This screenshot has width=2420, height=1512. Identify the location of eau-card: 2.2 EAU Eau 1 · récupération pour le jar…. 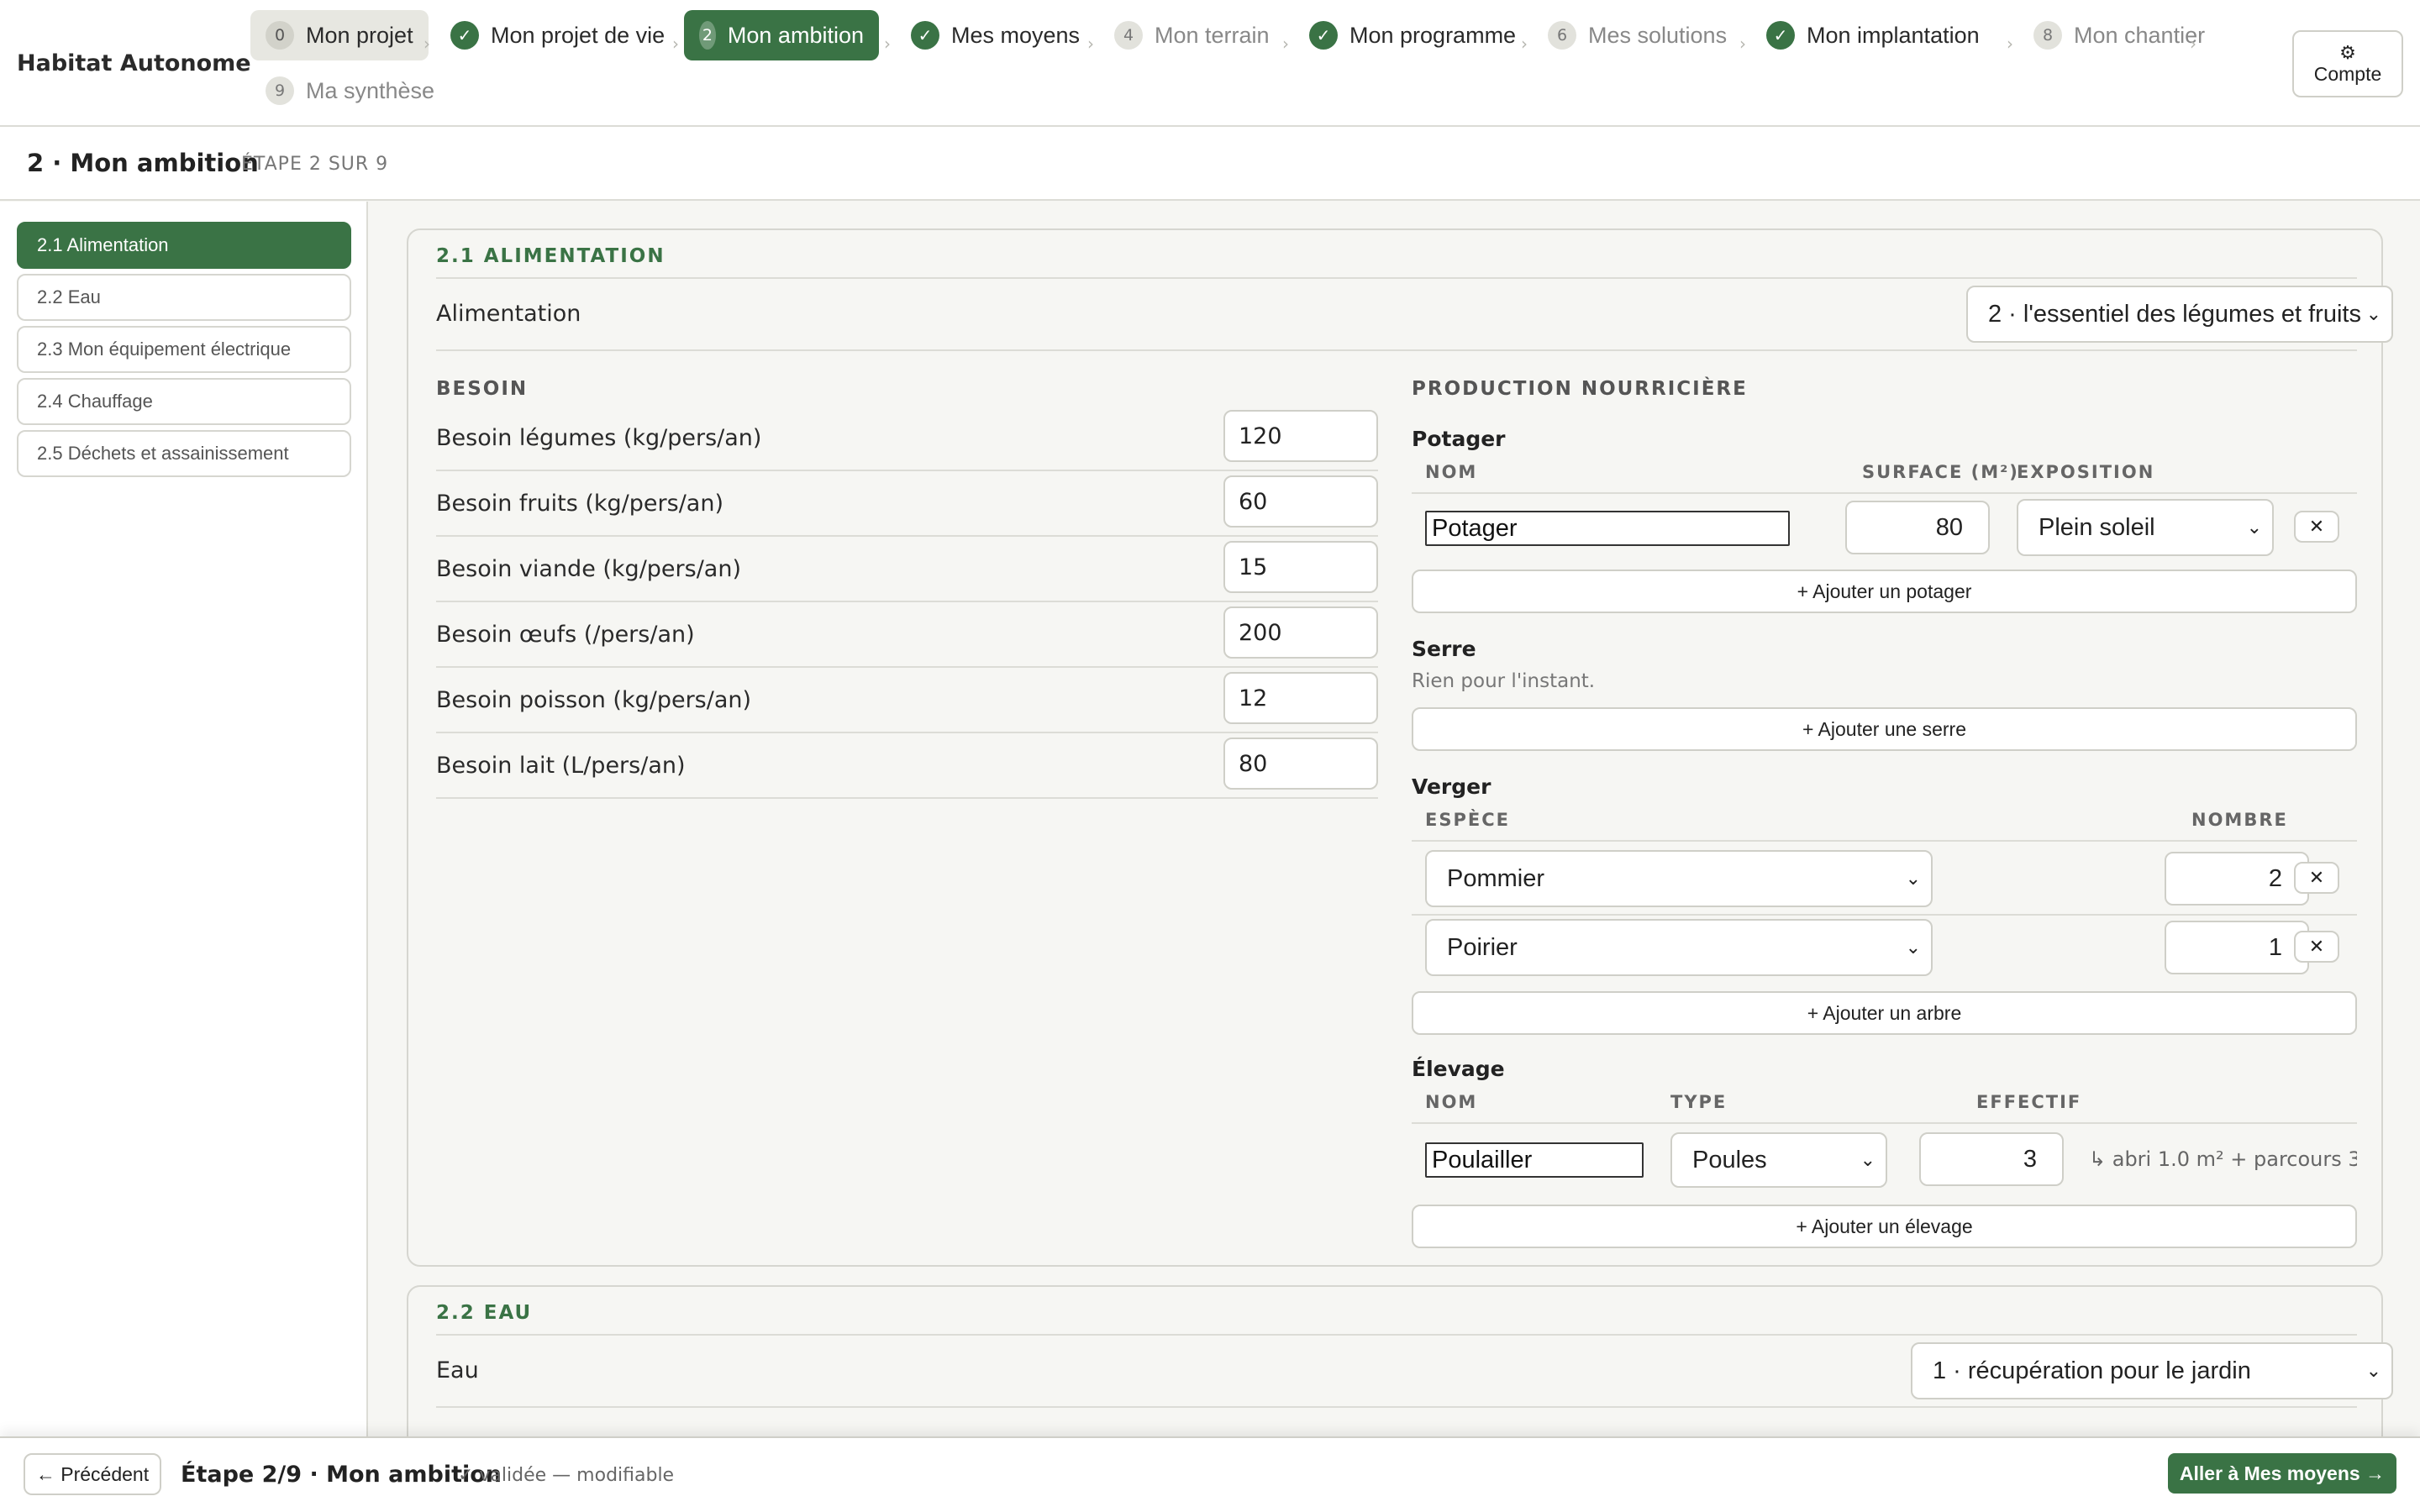
(1400, 1360).